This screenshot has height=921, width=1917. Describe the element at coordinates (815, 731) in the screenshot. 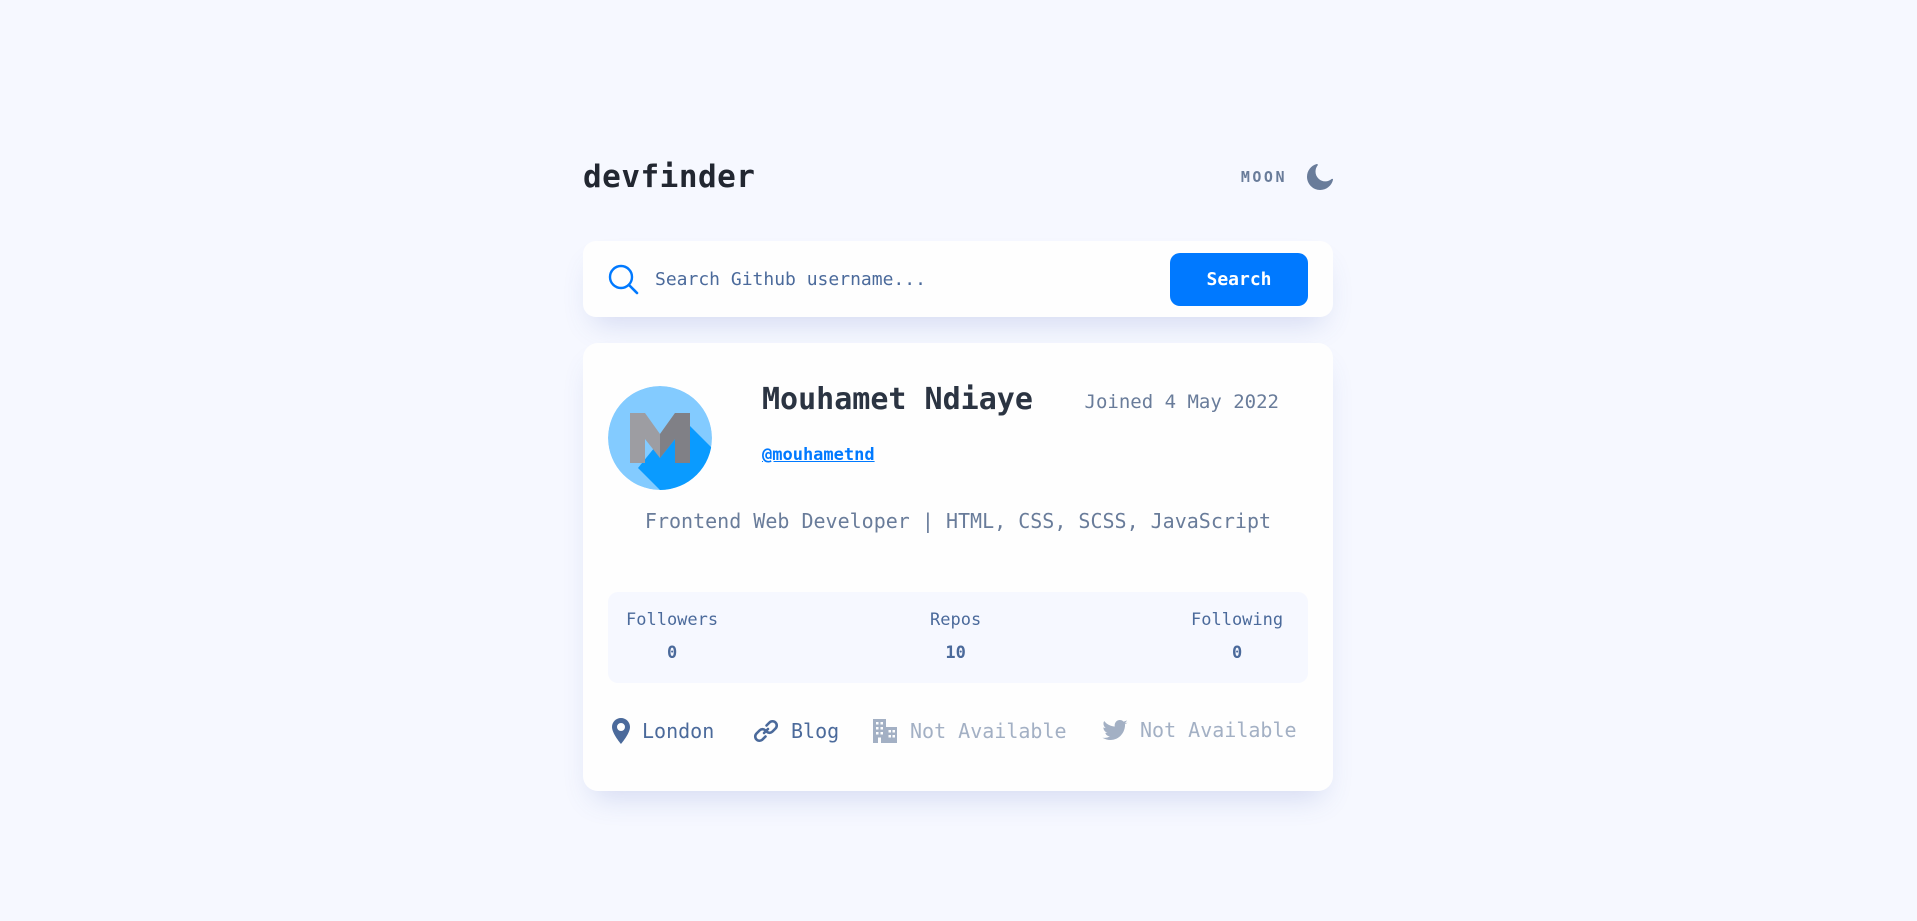

I see `blog-link-text: Blog` at that location.